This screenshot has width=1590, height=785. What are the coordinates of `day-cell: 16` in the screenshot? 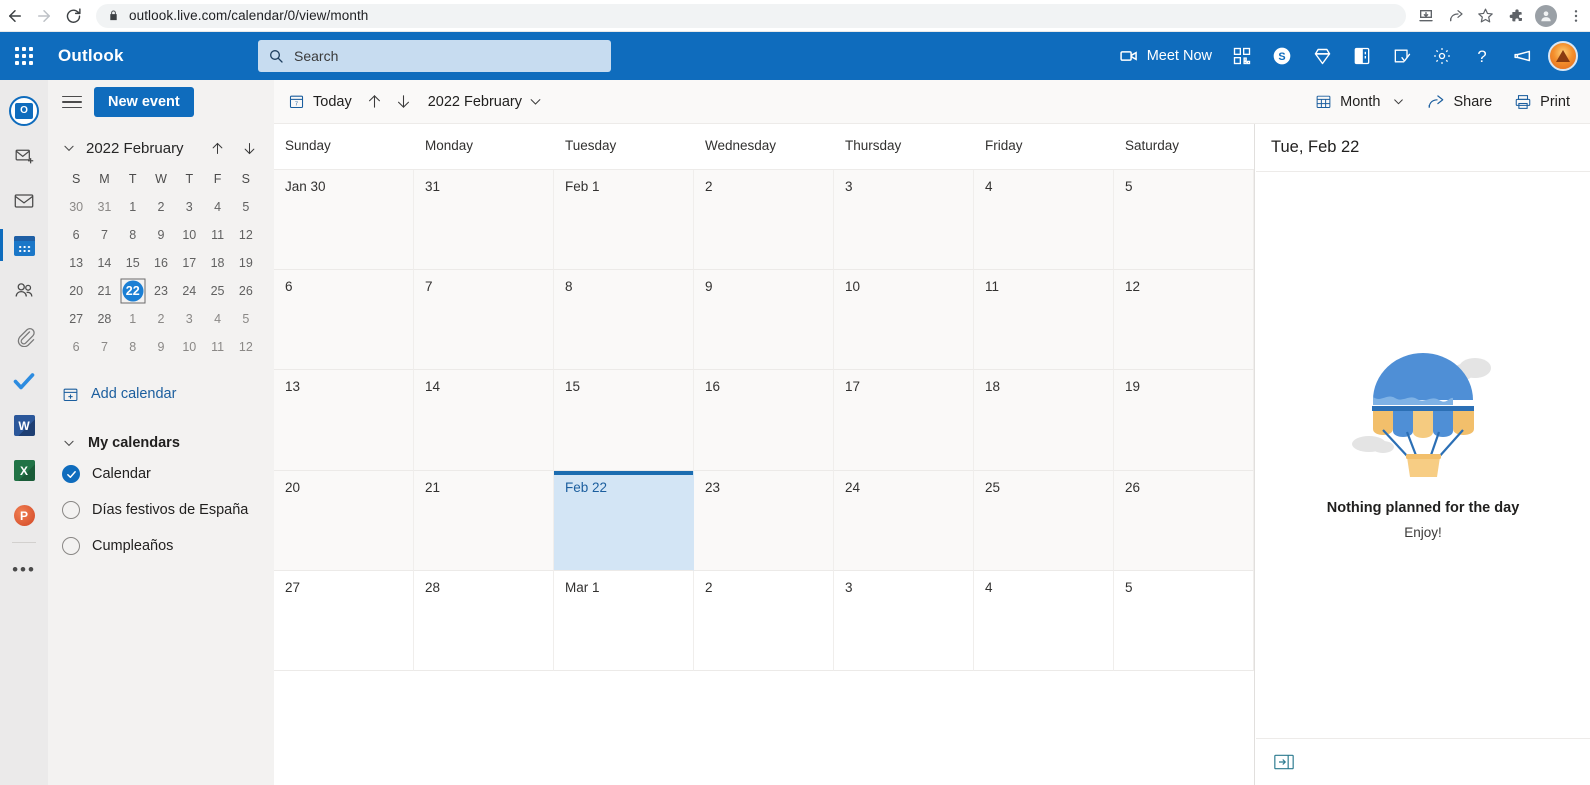 It's located at (764, 420).